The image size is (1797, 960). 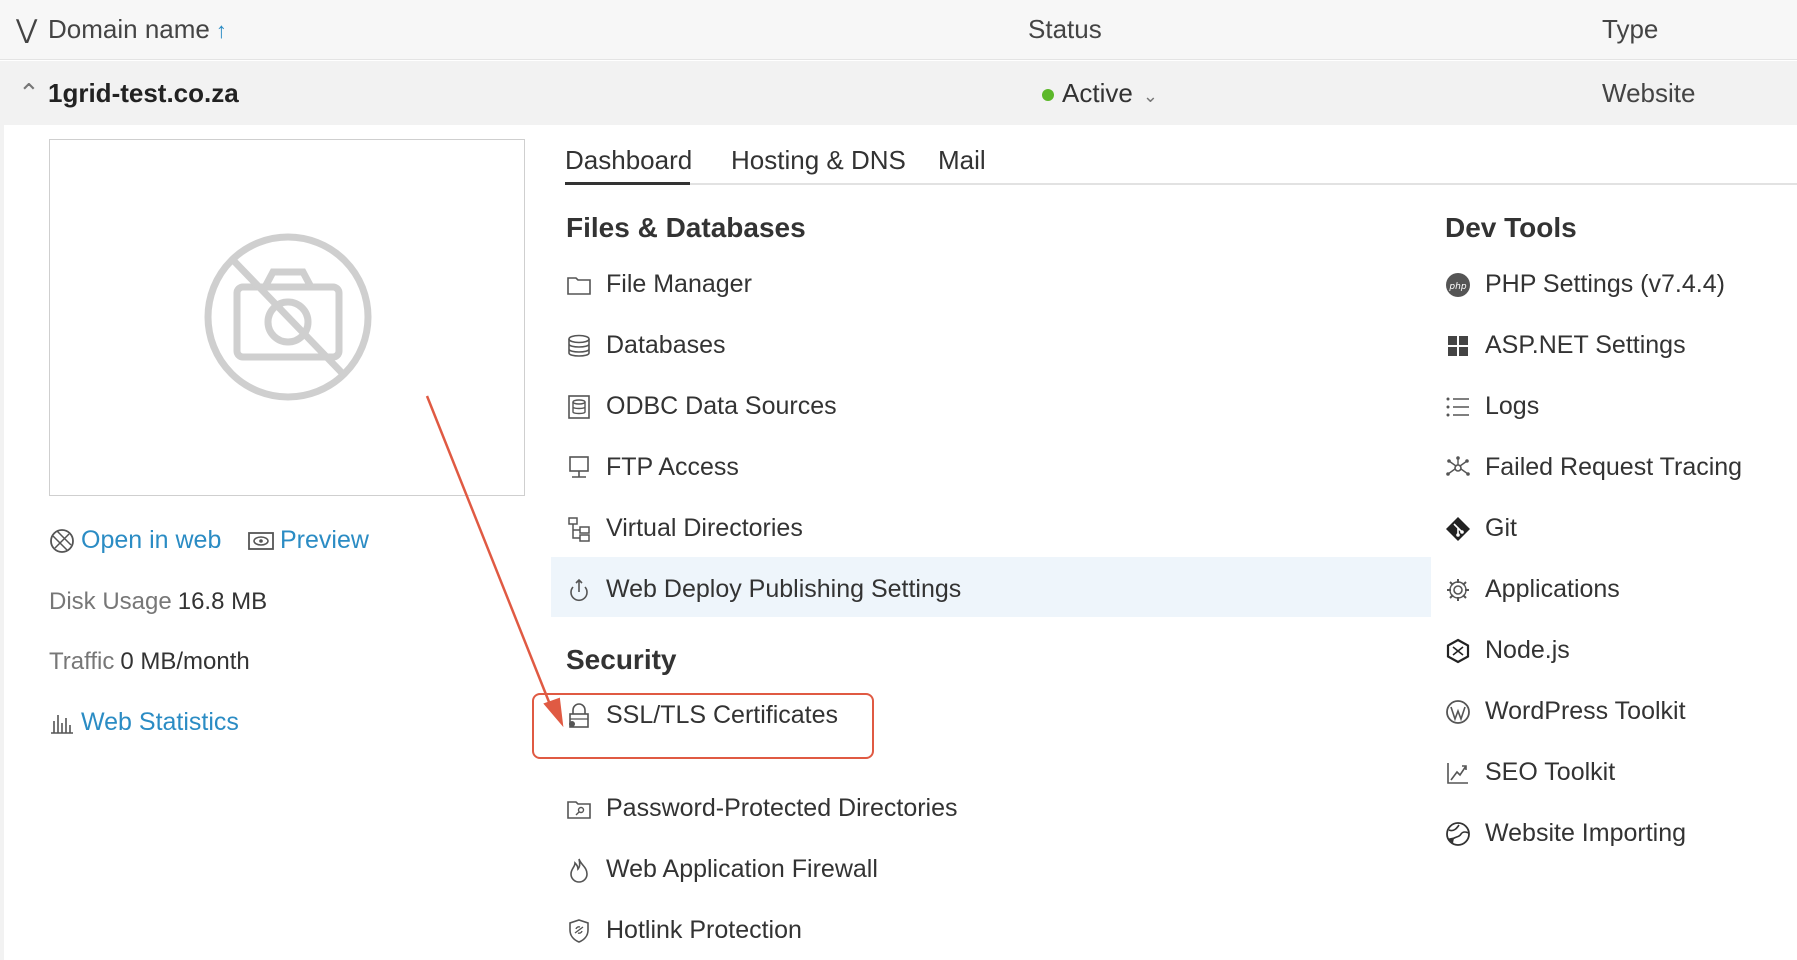 I want to click on fire-icon, so click(x=579, y=870).